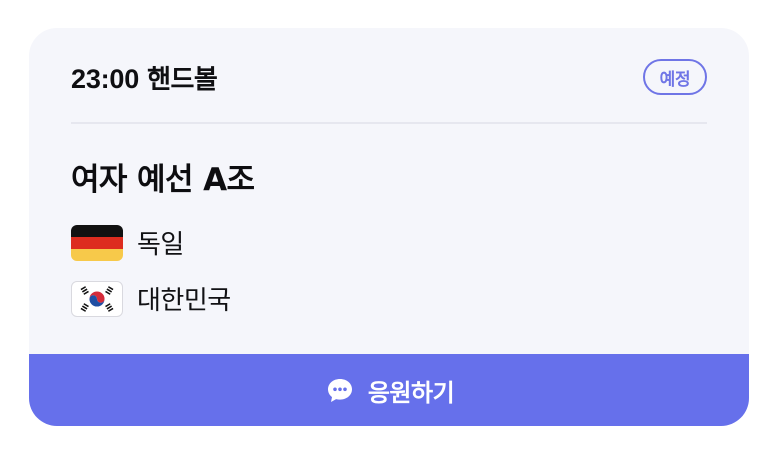 Image resolution: width=782 pixels, height=454 pixels. Describe the element at coordinates (97, 298) in the screenshot. I see `south-korea-flag-icon` at that location.